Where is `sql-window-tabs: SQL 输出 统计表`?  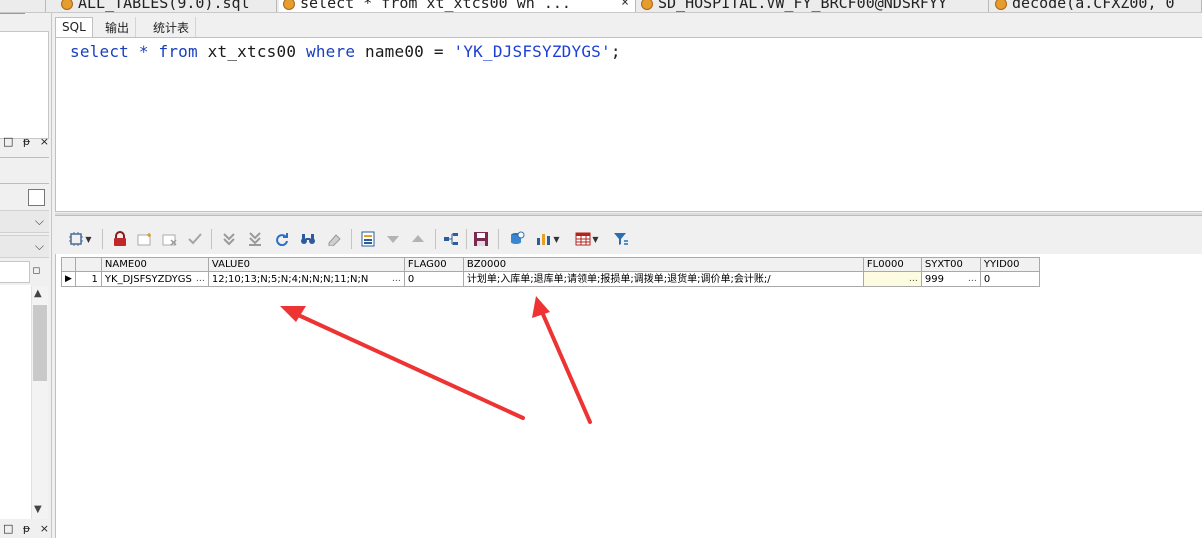 sql-window-tabs: SQL 输出 统计表 is located at coordinates (627, 27).